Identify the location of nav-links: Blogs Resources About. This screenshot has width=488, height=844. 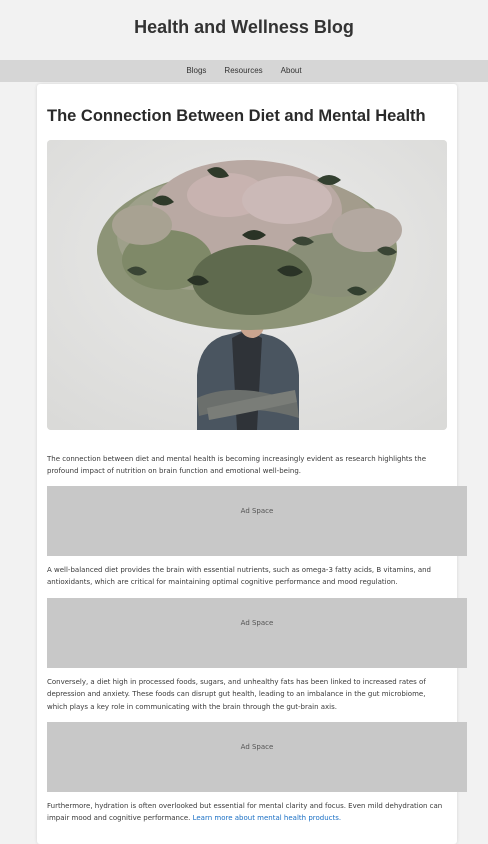
(244, 71).